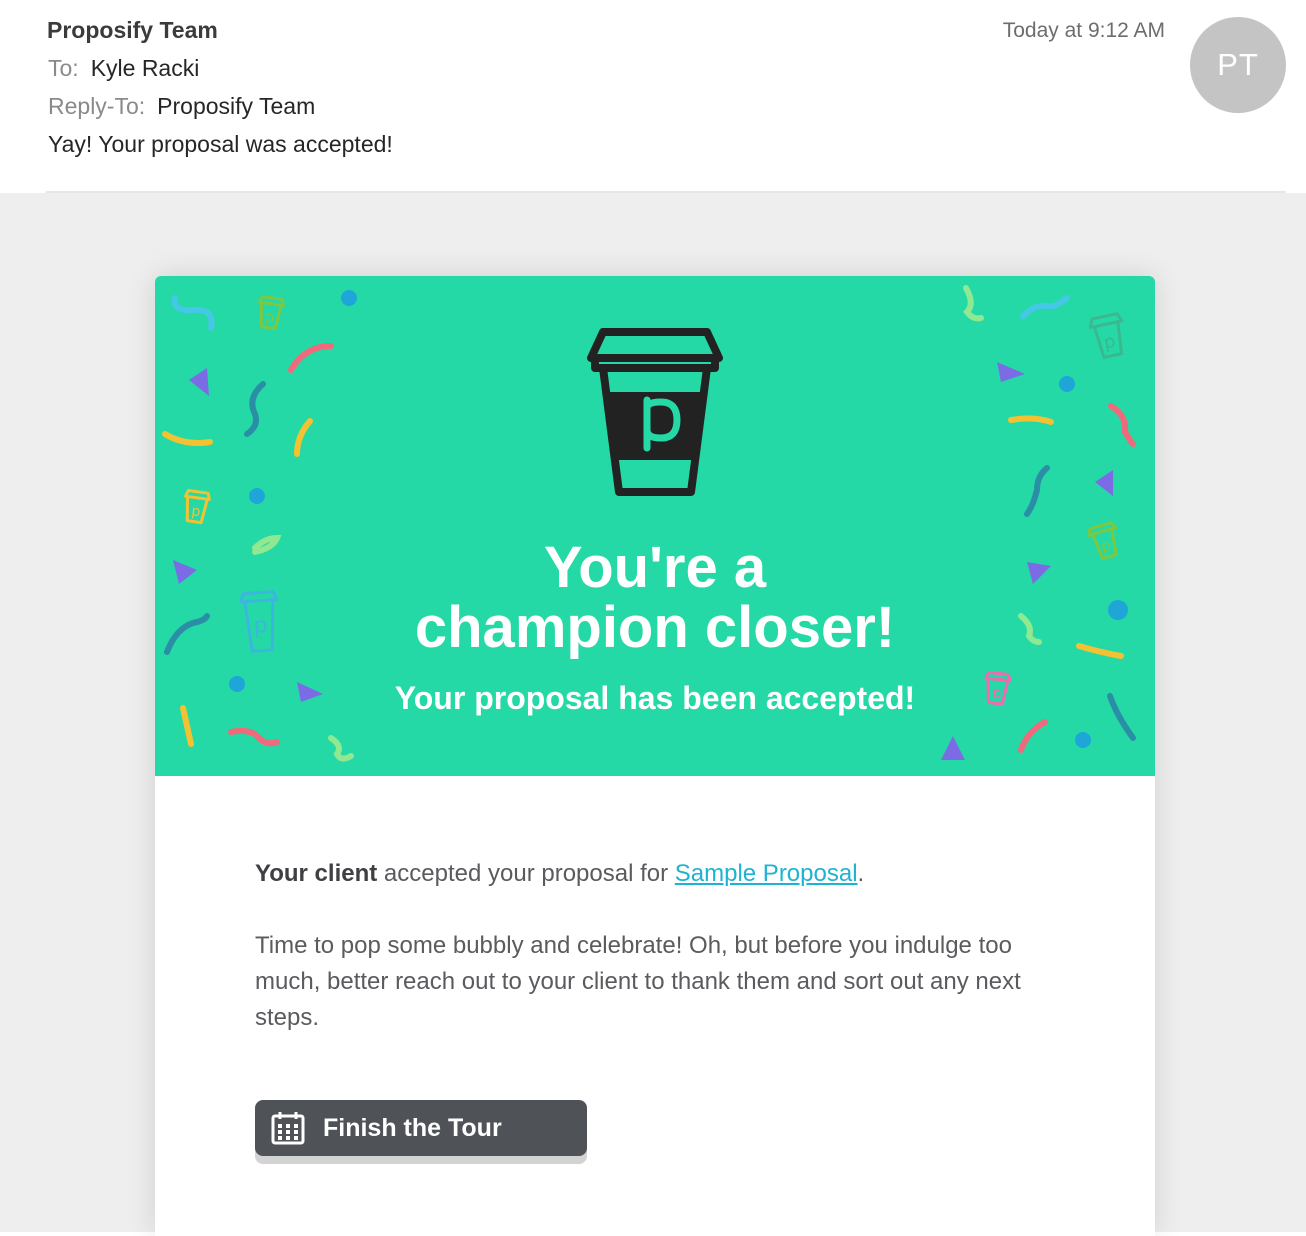  Describe the element at coordinates (1238, 65) in the screenshot. I see `sender-avatar: PT` at that location.